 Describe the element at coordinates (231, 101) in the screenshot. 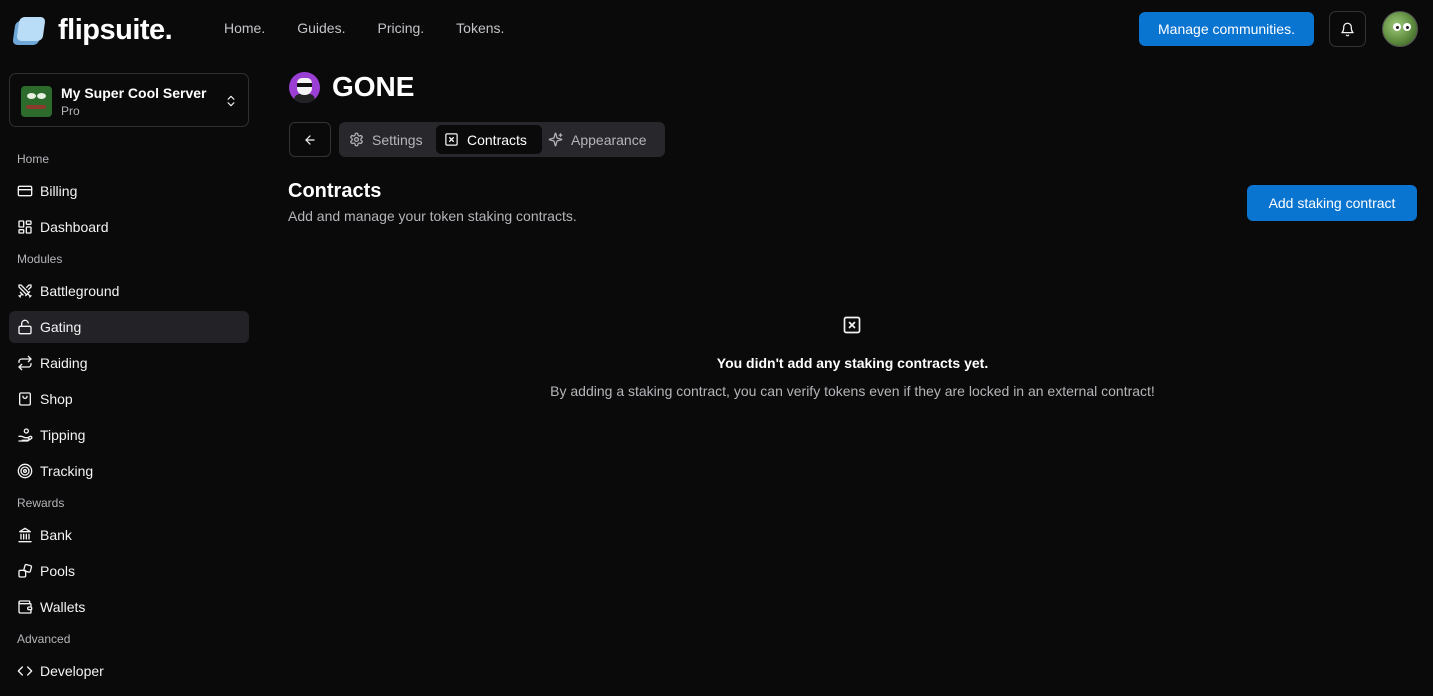

I see `chevrons-up-down-icon` at that location.